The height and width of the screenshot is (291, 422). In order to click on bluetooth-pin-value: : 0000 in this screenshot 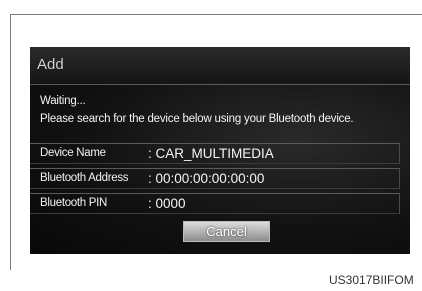, I will do `click(167, 203)`.